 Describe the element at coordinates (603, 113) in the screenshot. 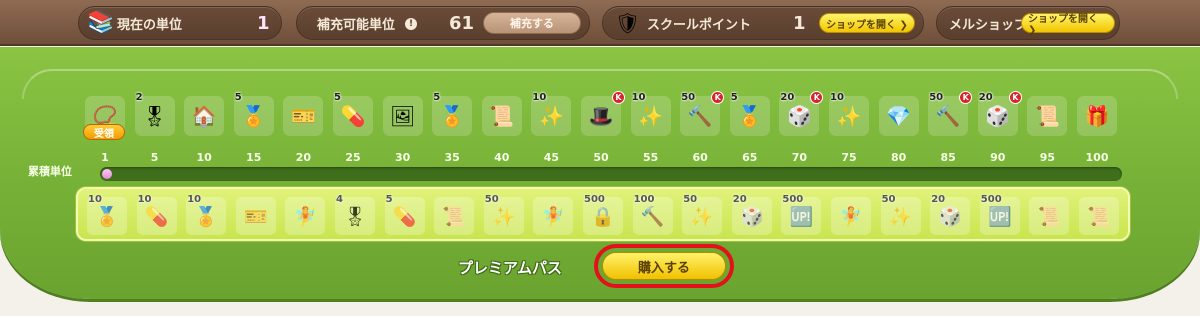

I see `free-reward-slot: 🎩 K` at that location.